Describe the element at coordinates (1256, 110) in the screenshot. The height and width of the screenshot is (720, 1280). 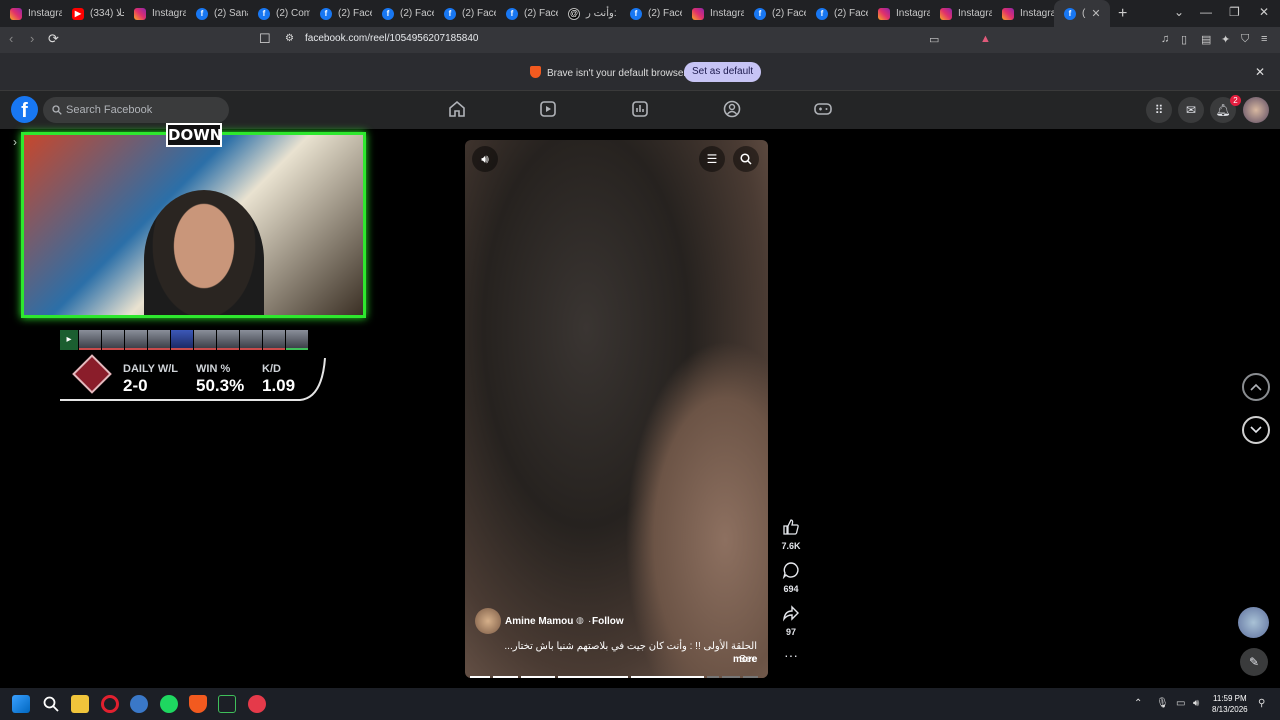
I see `profile-avatar` at that location.